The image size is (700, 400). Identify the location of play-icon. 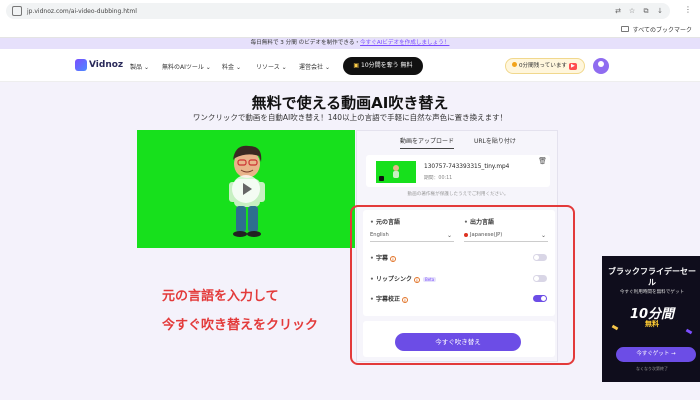
(246, 189).